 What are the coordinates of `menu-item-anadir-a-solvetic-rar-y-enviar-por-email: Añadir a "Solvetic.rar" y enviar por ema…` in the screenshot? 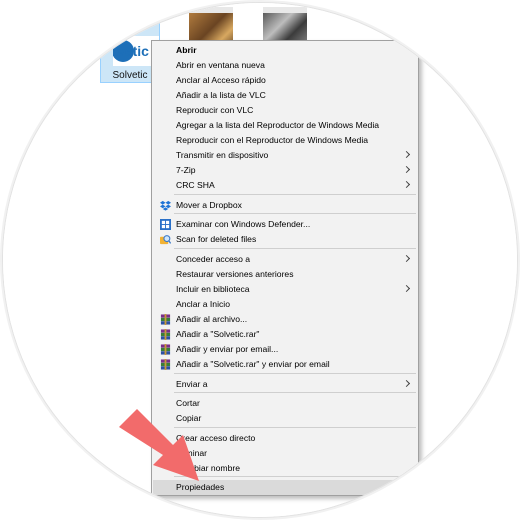 It's located at (285, 364).